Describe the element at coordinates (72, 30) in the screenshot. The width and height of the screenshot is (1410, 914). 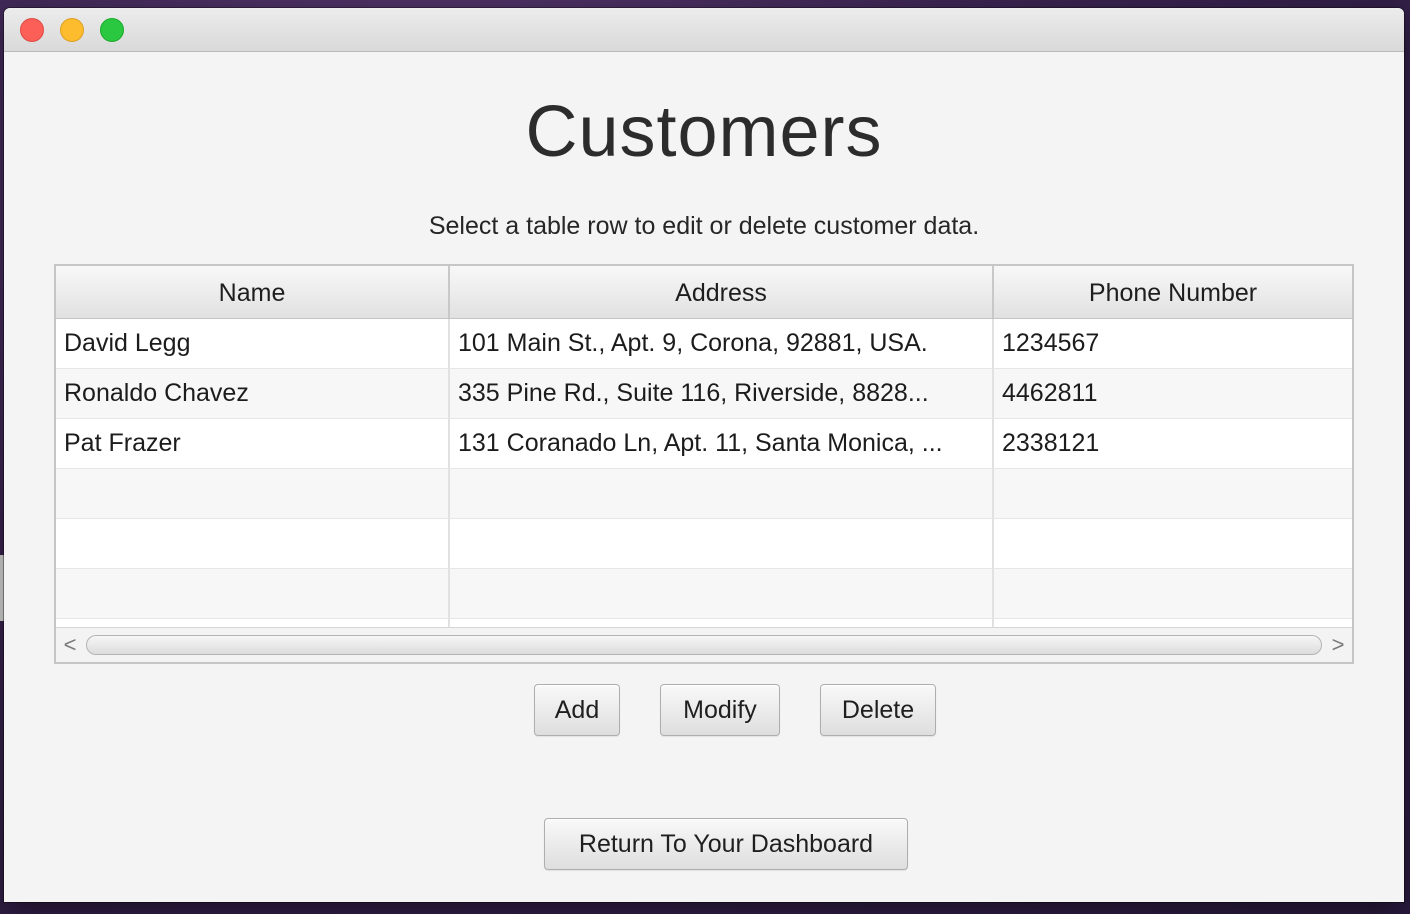
I see `minimize-window-icon` at that location.